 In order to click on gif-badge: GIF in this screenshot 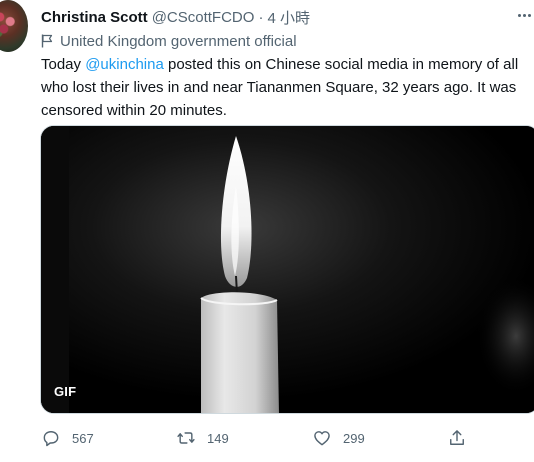, I will do `click(65, 391)`.